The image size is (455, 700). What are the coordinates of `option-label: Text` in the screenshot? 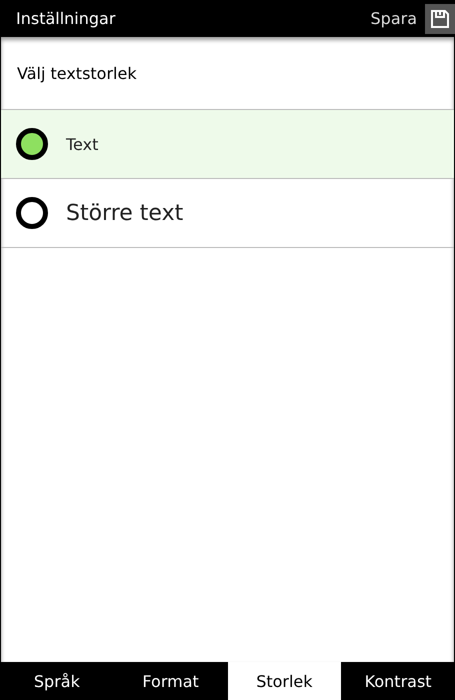 It's located at (82, 144).